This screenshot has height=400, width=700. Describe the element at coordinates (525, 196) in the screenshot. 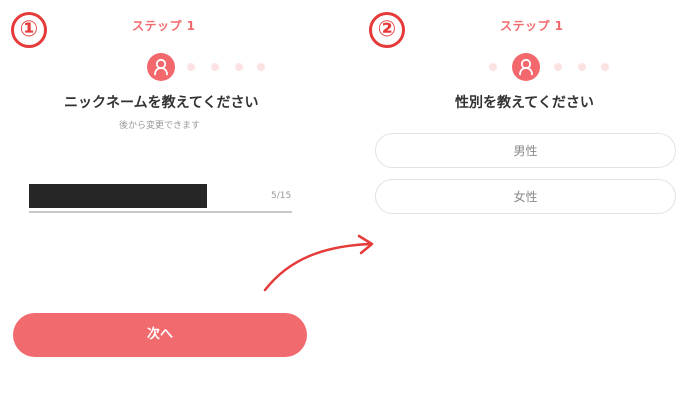

I see `gender-option-female: 女性` at that location.